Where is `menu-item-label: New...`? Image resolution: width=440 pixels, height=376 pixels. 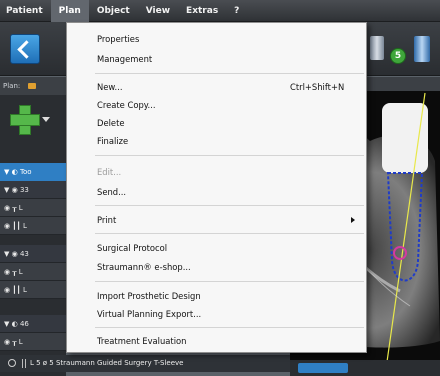 menu-item-label: New... is located at coordinates (110, 87).